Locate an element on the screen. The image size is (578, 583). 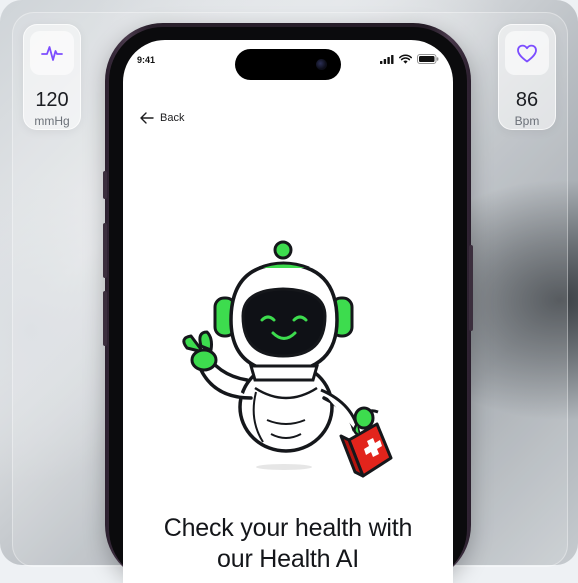
mascot-shadow is located at coordinates (284, 467).